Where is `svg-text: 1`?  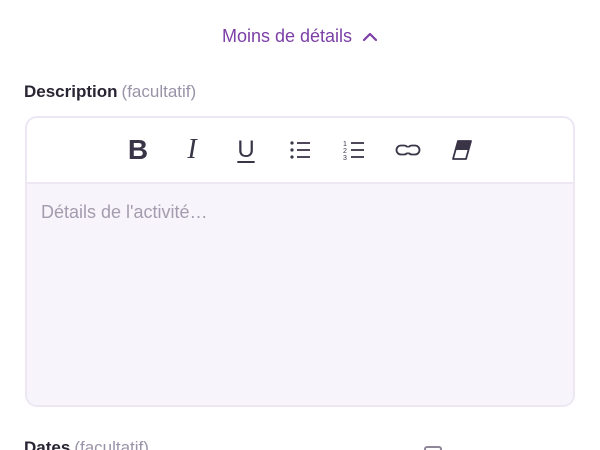
svg-text: 1 is located at coordinates (345, 144).